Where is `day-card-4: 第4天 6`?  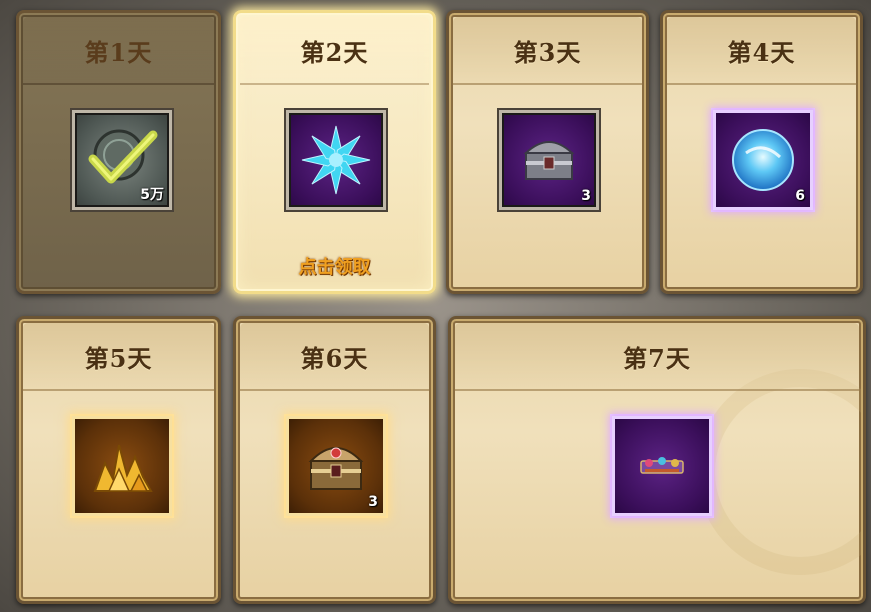
day-card-4: 第4天 6 is located at coordinates (761, 152).